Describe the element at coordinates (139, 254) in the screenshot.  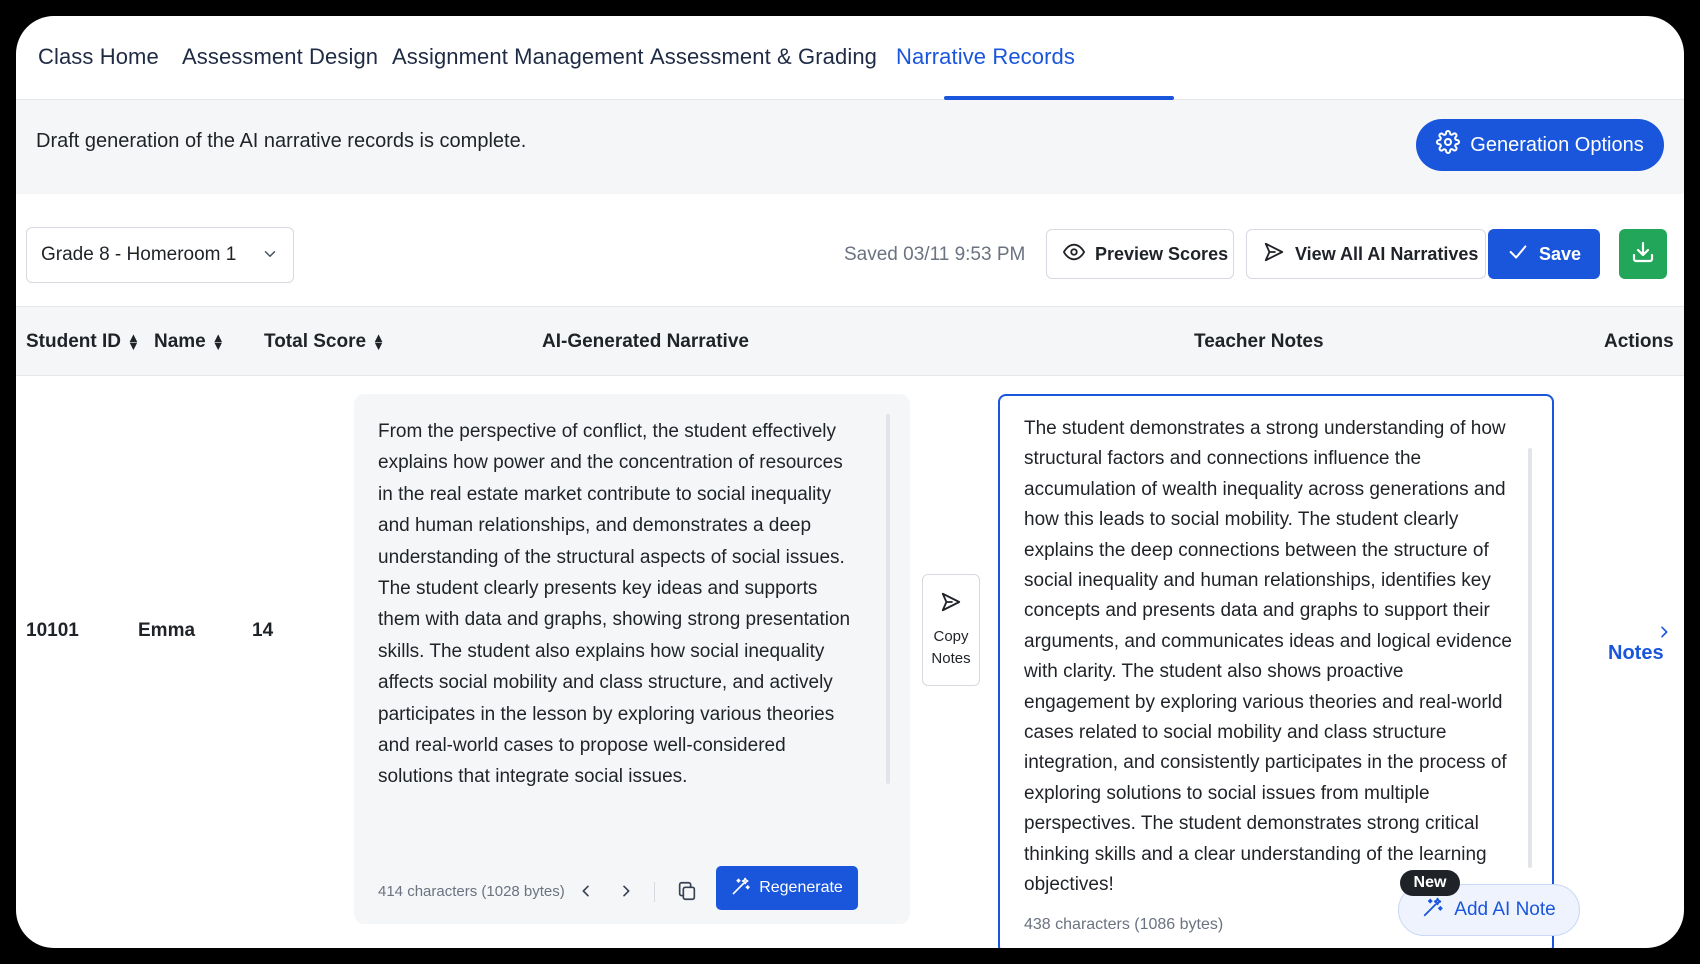
I see `class-select-value: Grade 8 - Homeroom 1` at that location.